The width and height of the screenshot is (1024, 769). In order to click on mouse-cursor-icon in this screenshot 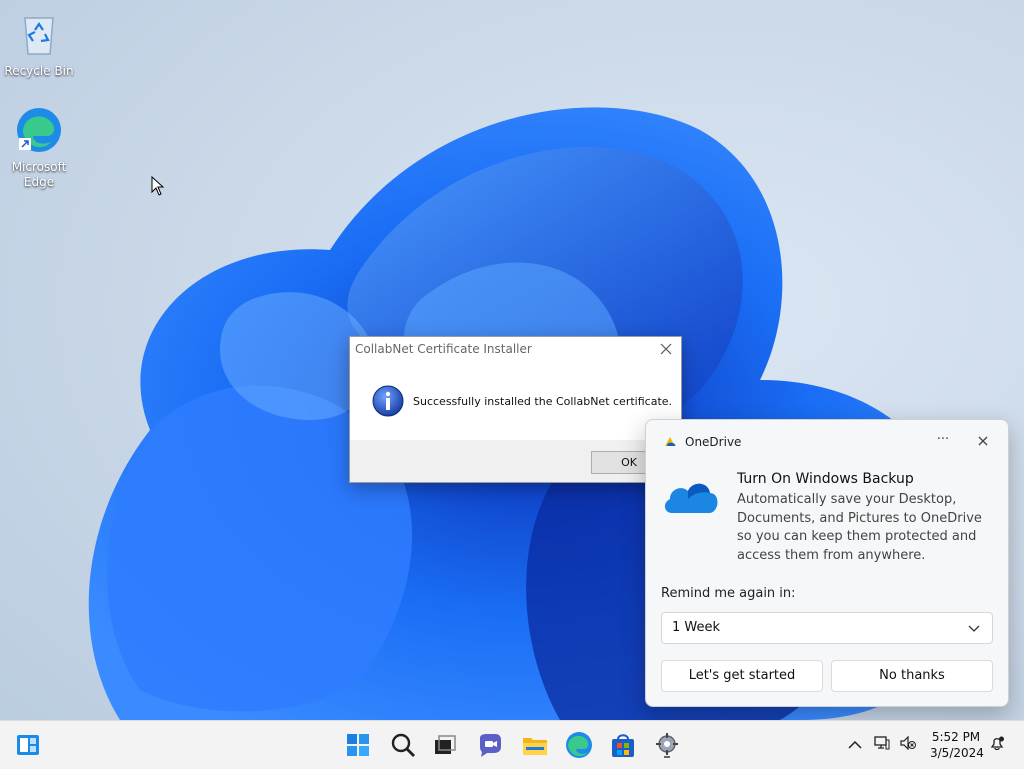, I will do `click(158, 186)`.